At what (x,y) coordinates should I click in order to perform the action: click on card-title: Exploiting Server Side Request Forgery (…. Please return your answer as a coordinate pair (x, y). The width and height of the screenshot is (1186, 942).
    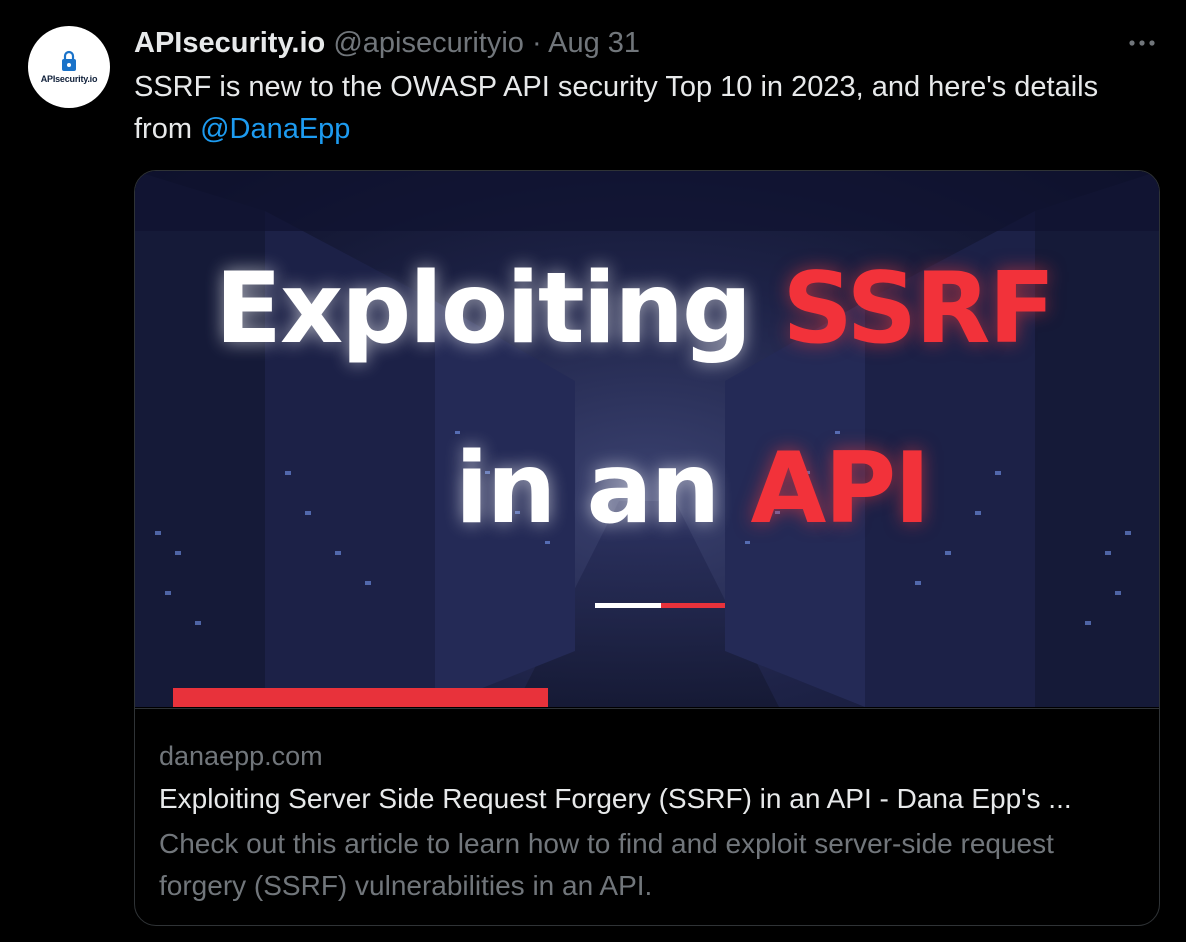
    Looking at the image, I should click on (649, 799).